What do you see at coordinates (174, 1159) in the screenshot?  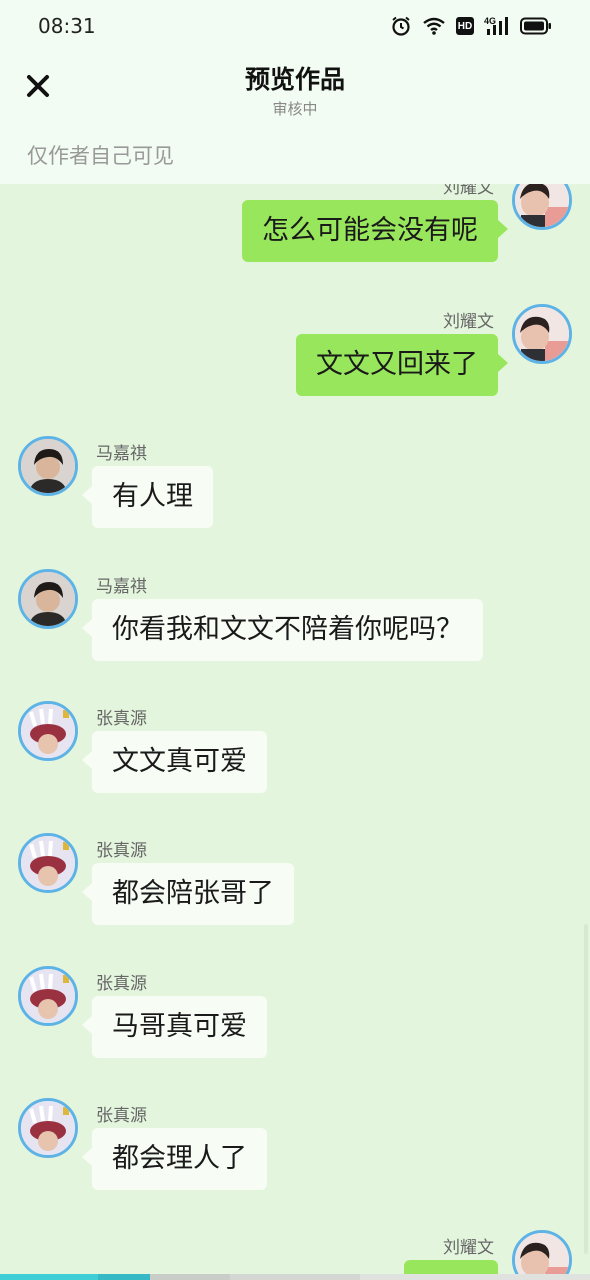 I see `message-bubble: 都会理人了` at bounding box center [174, 1159].